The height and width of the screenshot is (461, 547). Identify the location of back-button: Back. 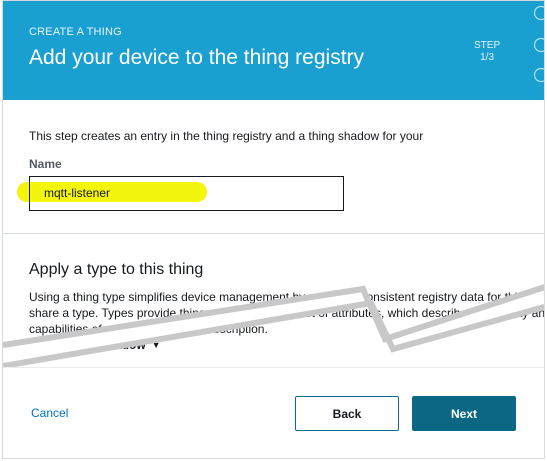
(347, 413).